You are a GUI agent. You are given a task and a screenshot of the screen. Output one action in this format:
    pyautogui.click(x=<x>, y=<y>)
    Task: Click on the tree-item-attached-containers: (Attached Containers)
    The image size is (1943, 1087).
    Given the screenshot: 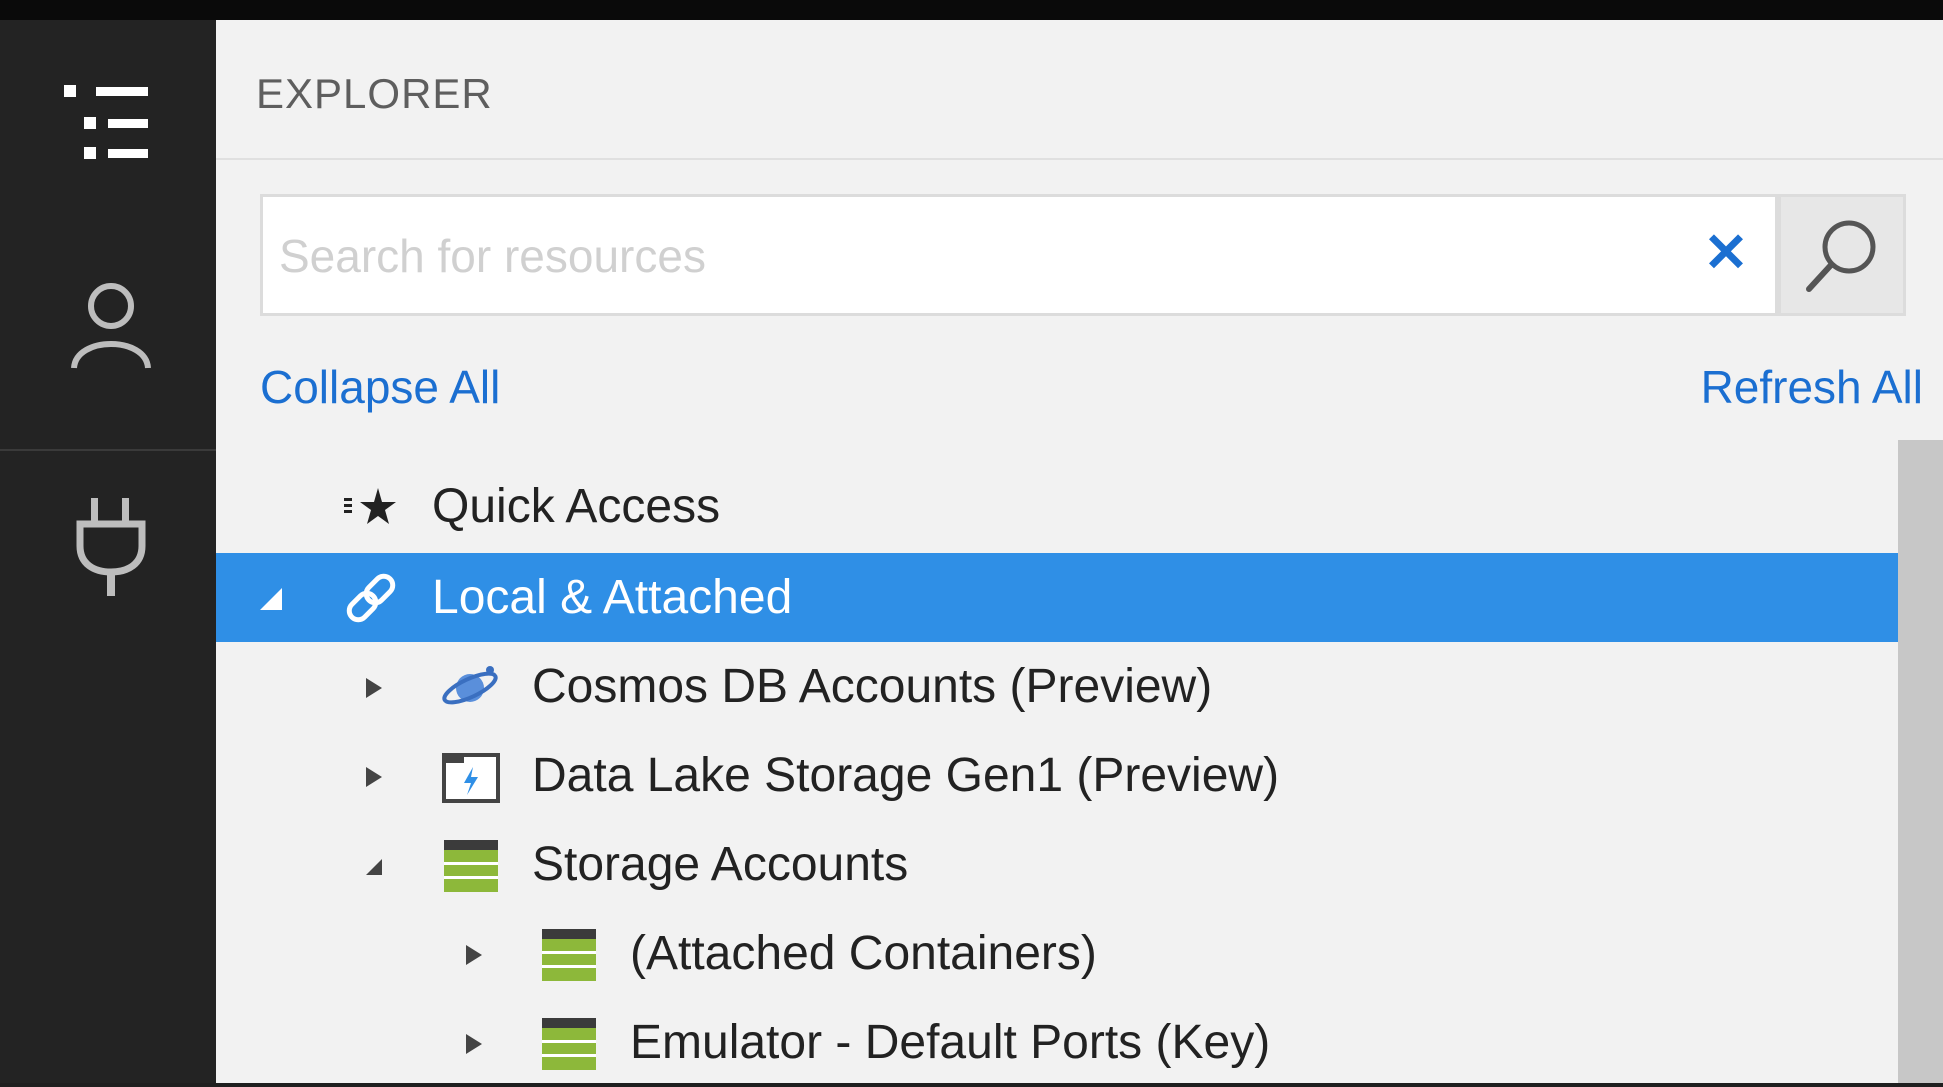 What is the action you would take?
    pyautogui.click(x=1057, y=953)
    